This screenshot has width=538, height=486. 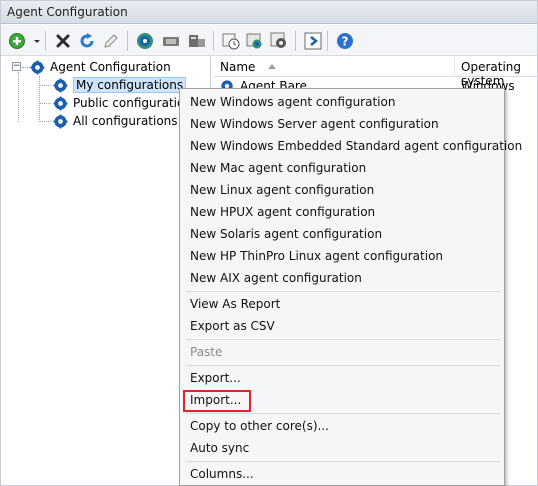 I want to click on edit-icon, so click(x=111, y=41).